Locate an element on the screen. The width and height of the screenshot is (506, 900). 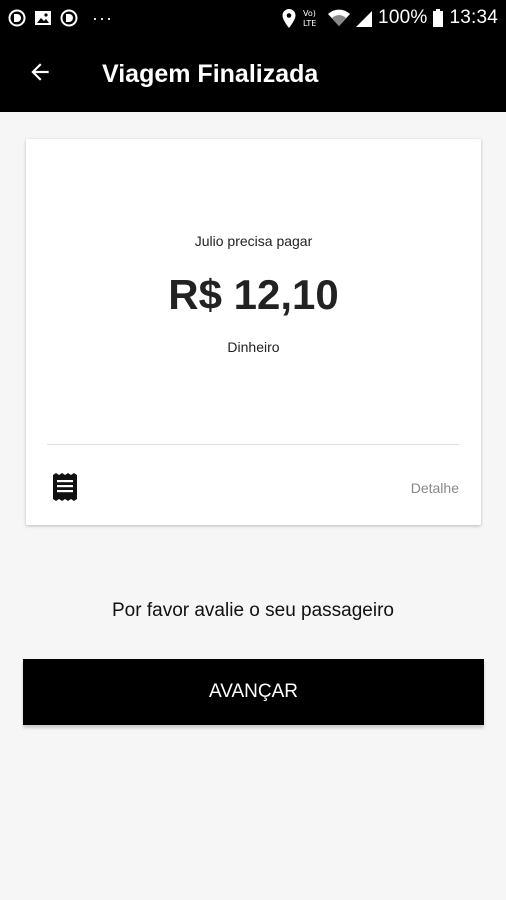
card-divider is located at coordinates (253, 444).